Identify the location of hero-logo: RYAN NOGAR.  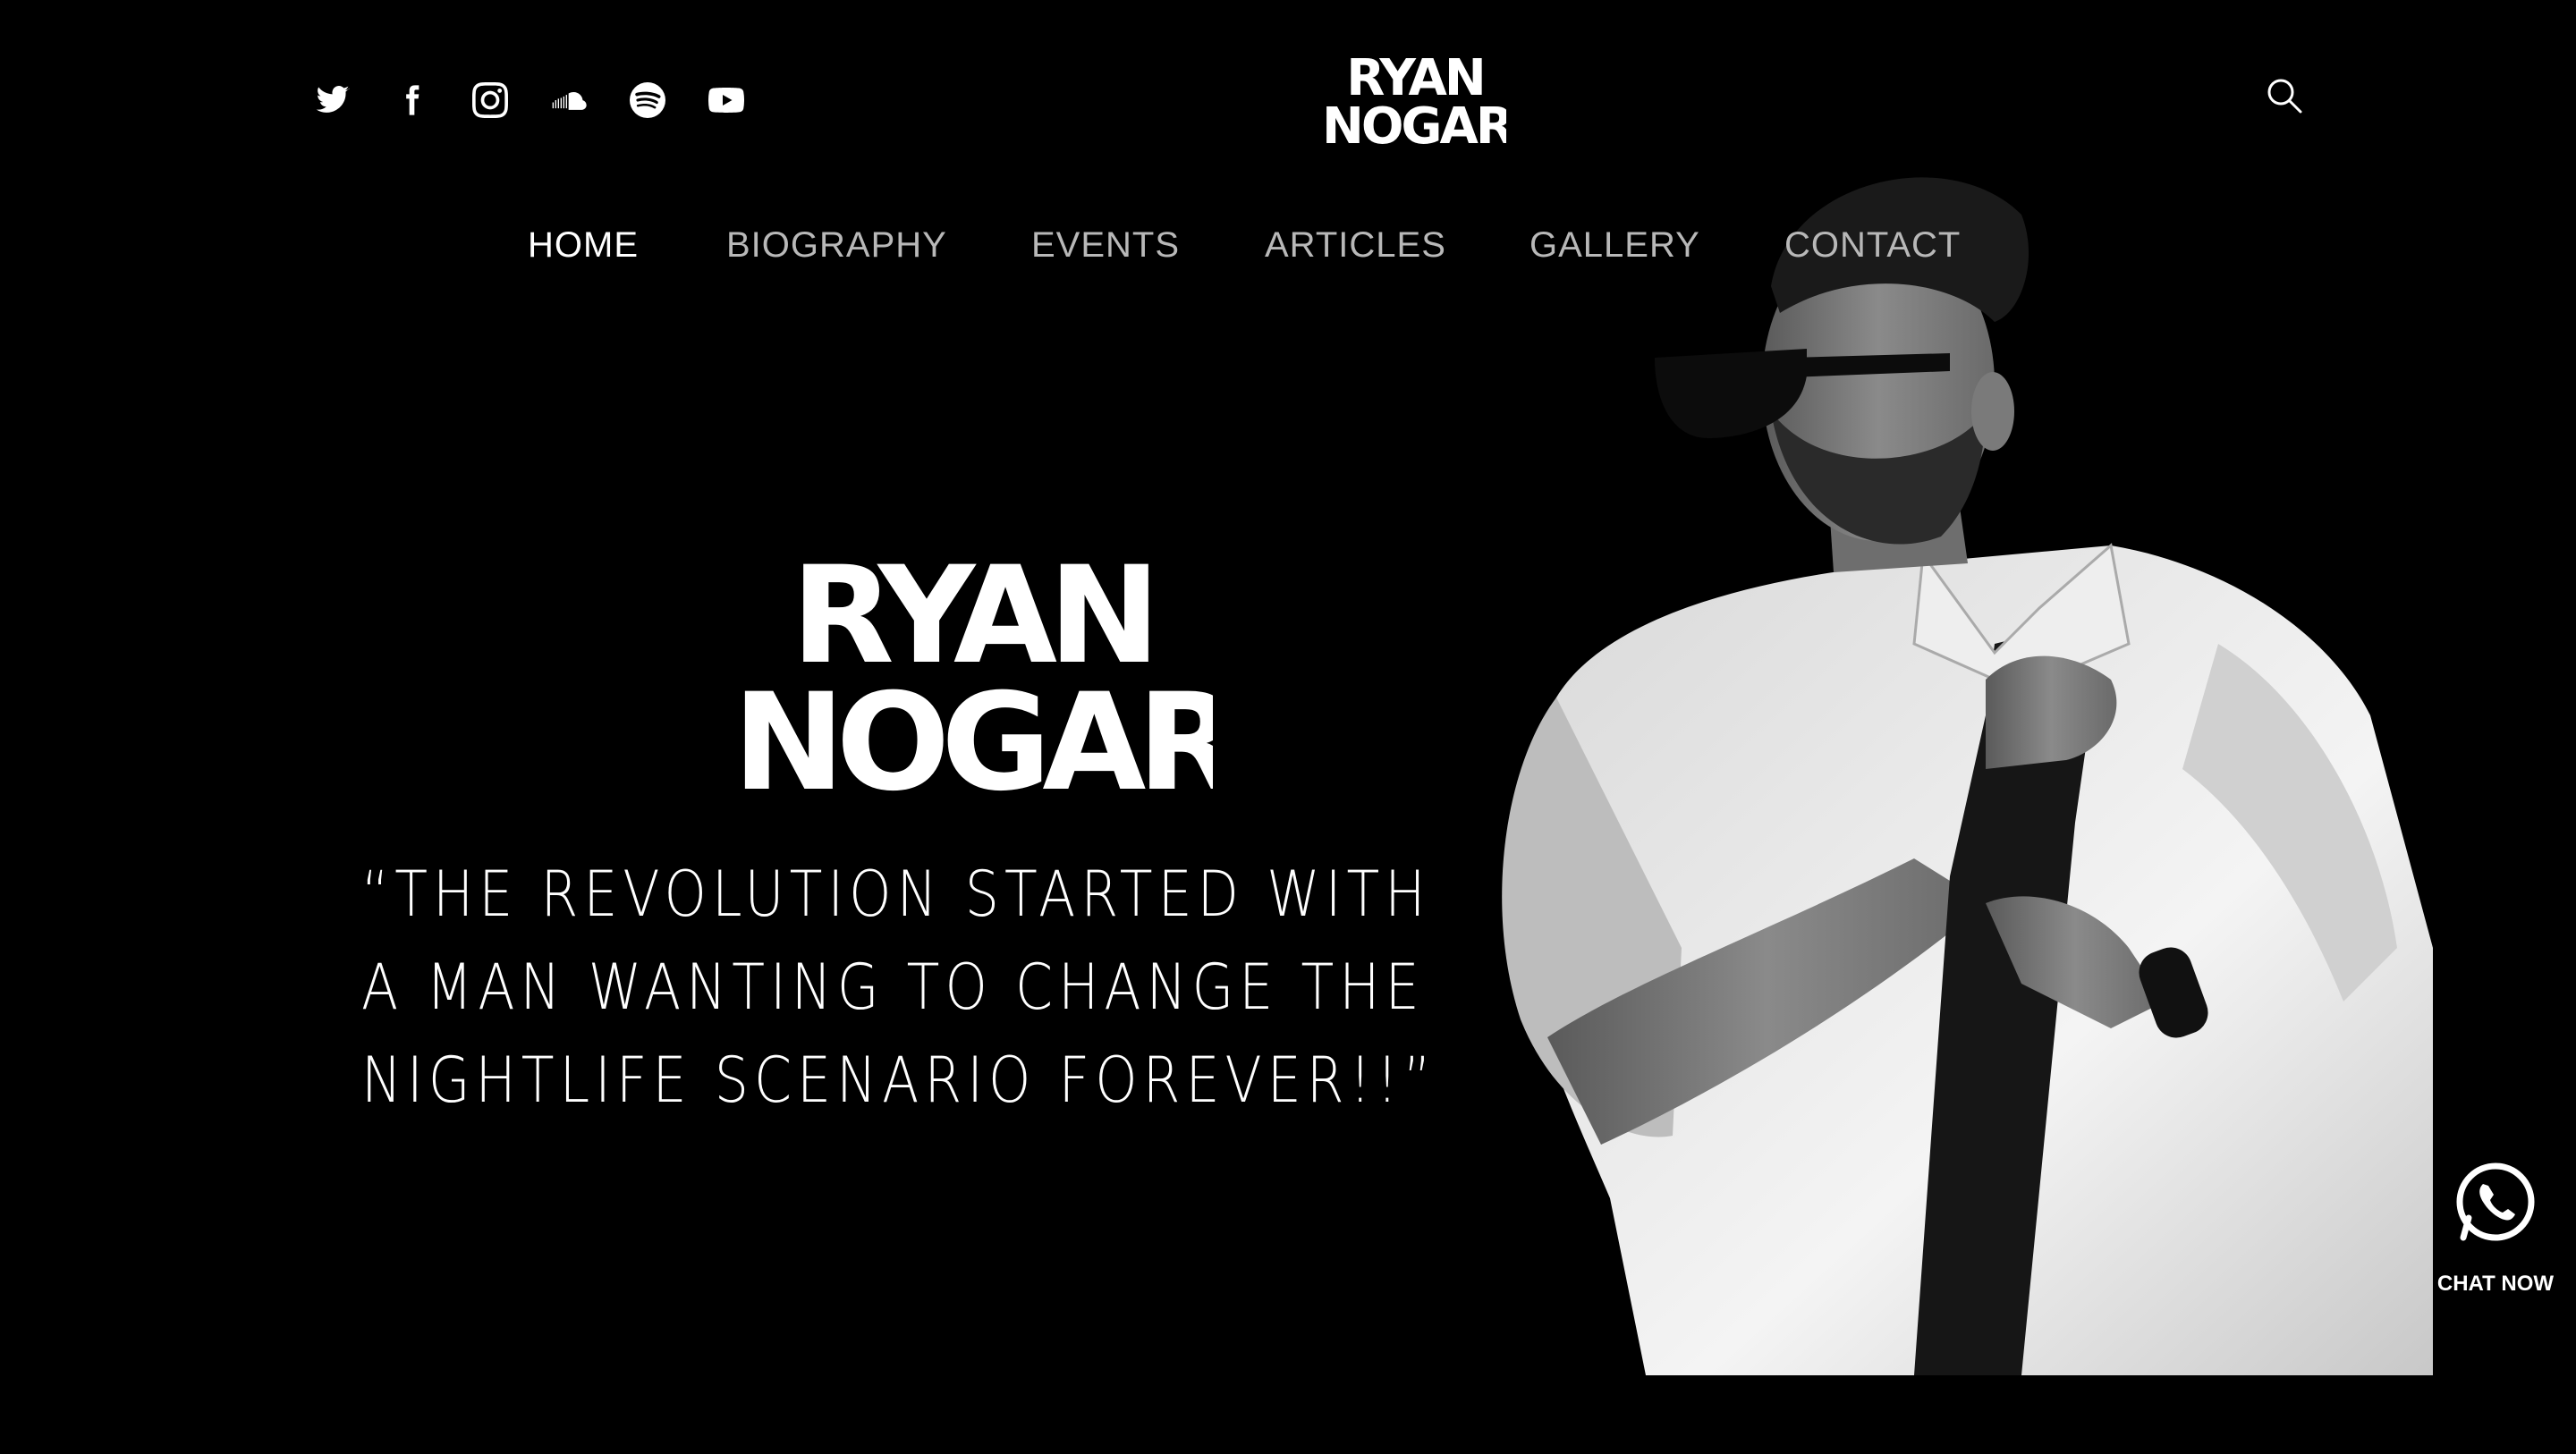
(988, 679).